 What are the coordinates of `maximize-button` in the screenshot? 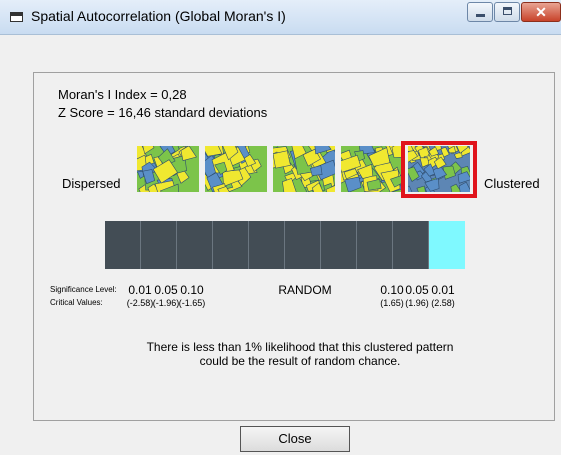 It's located at (507, 12).